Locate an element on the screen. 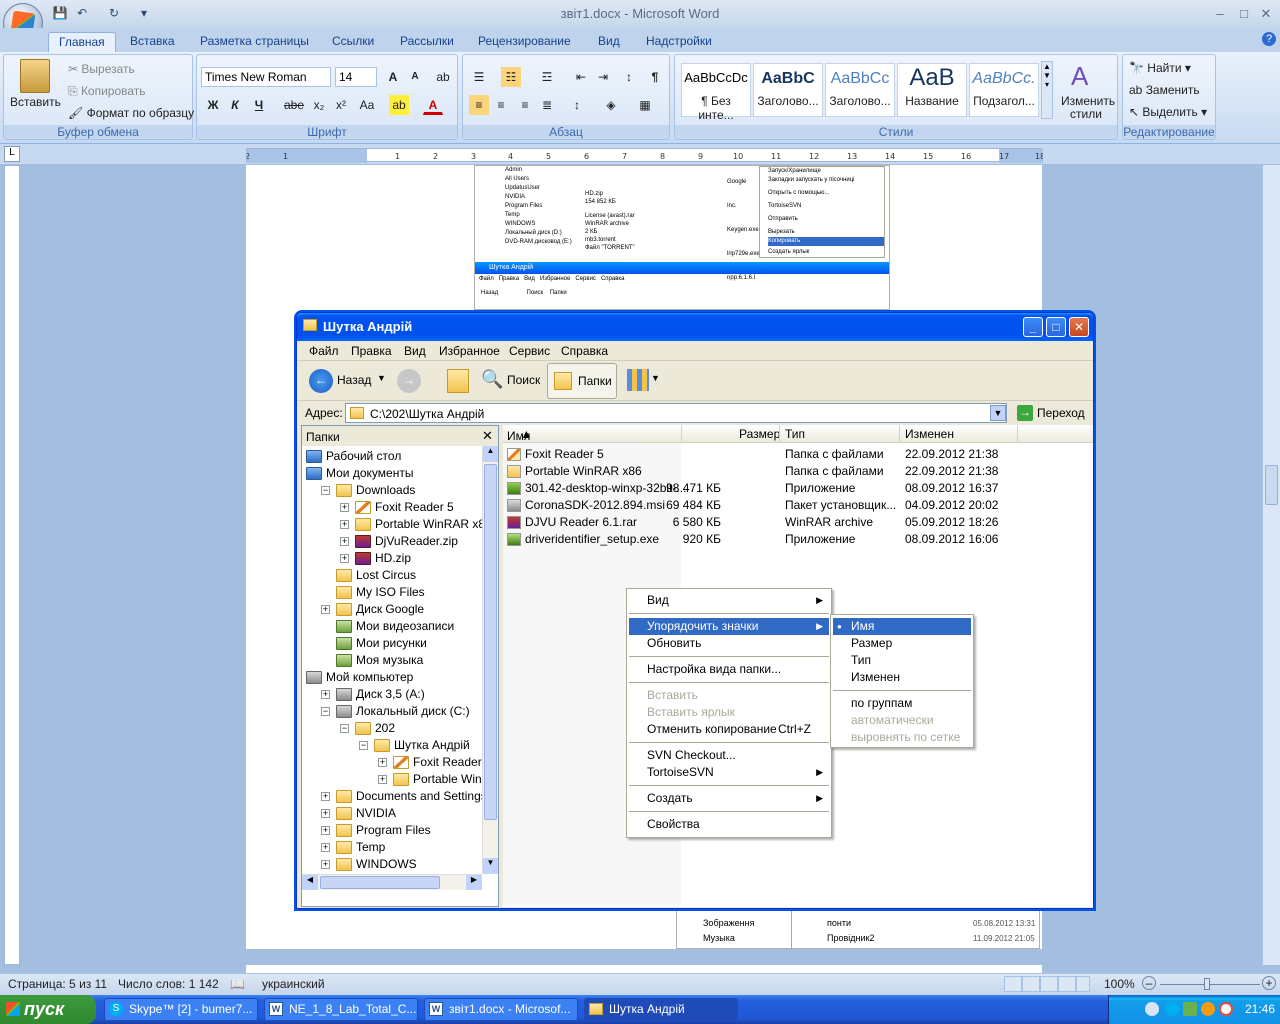 Image resolution: width=1280 pixels, height=1024 pixels. page-count: Страница: 5 из 11 is located at coordinates (57, 984).